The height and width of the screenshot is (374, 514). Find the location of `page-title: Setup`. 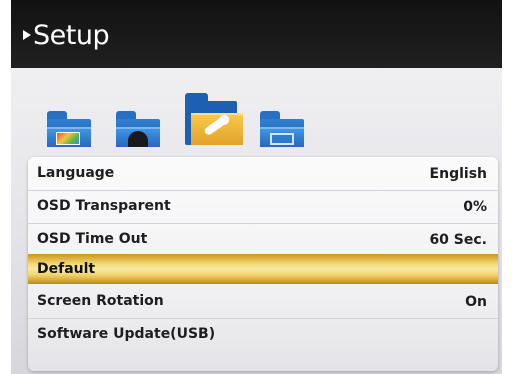

page-title: Setup is located at coordinates (71, 35).